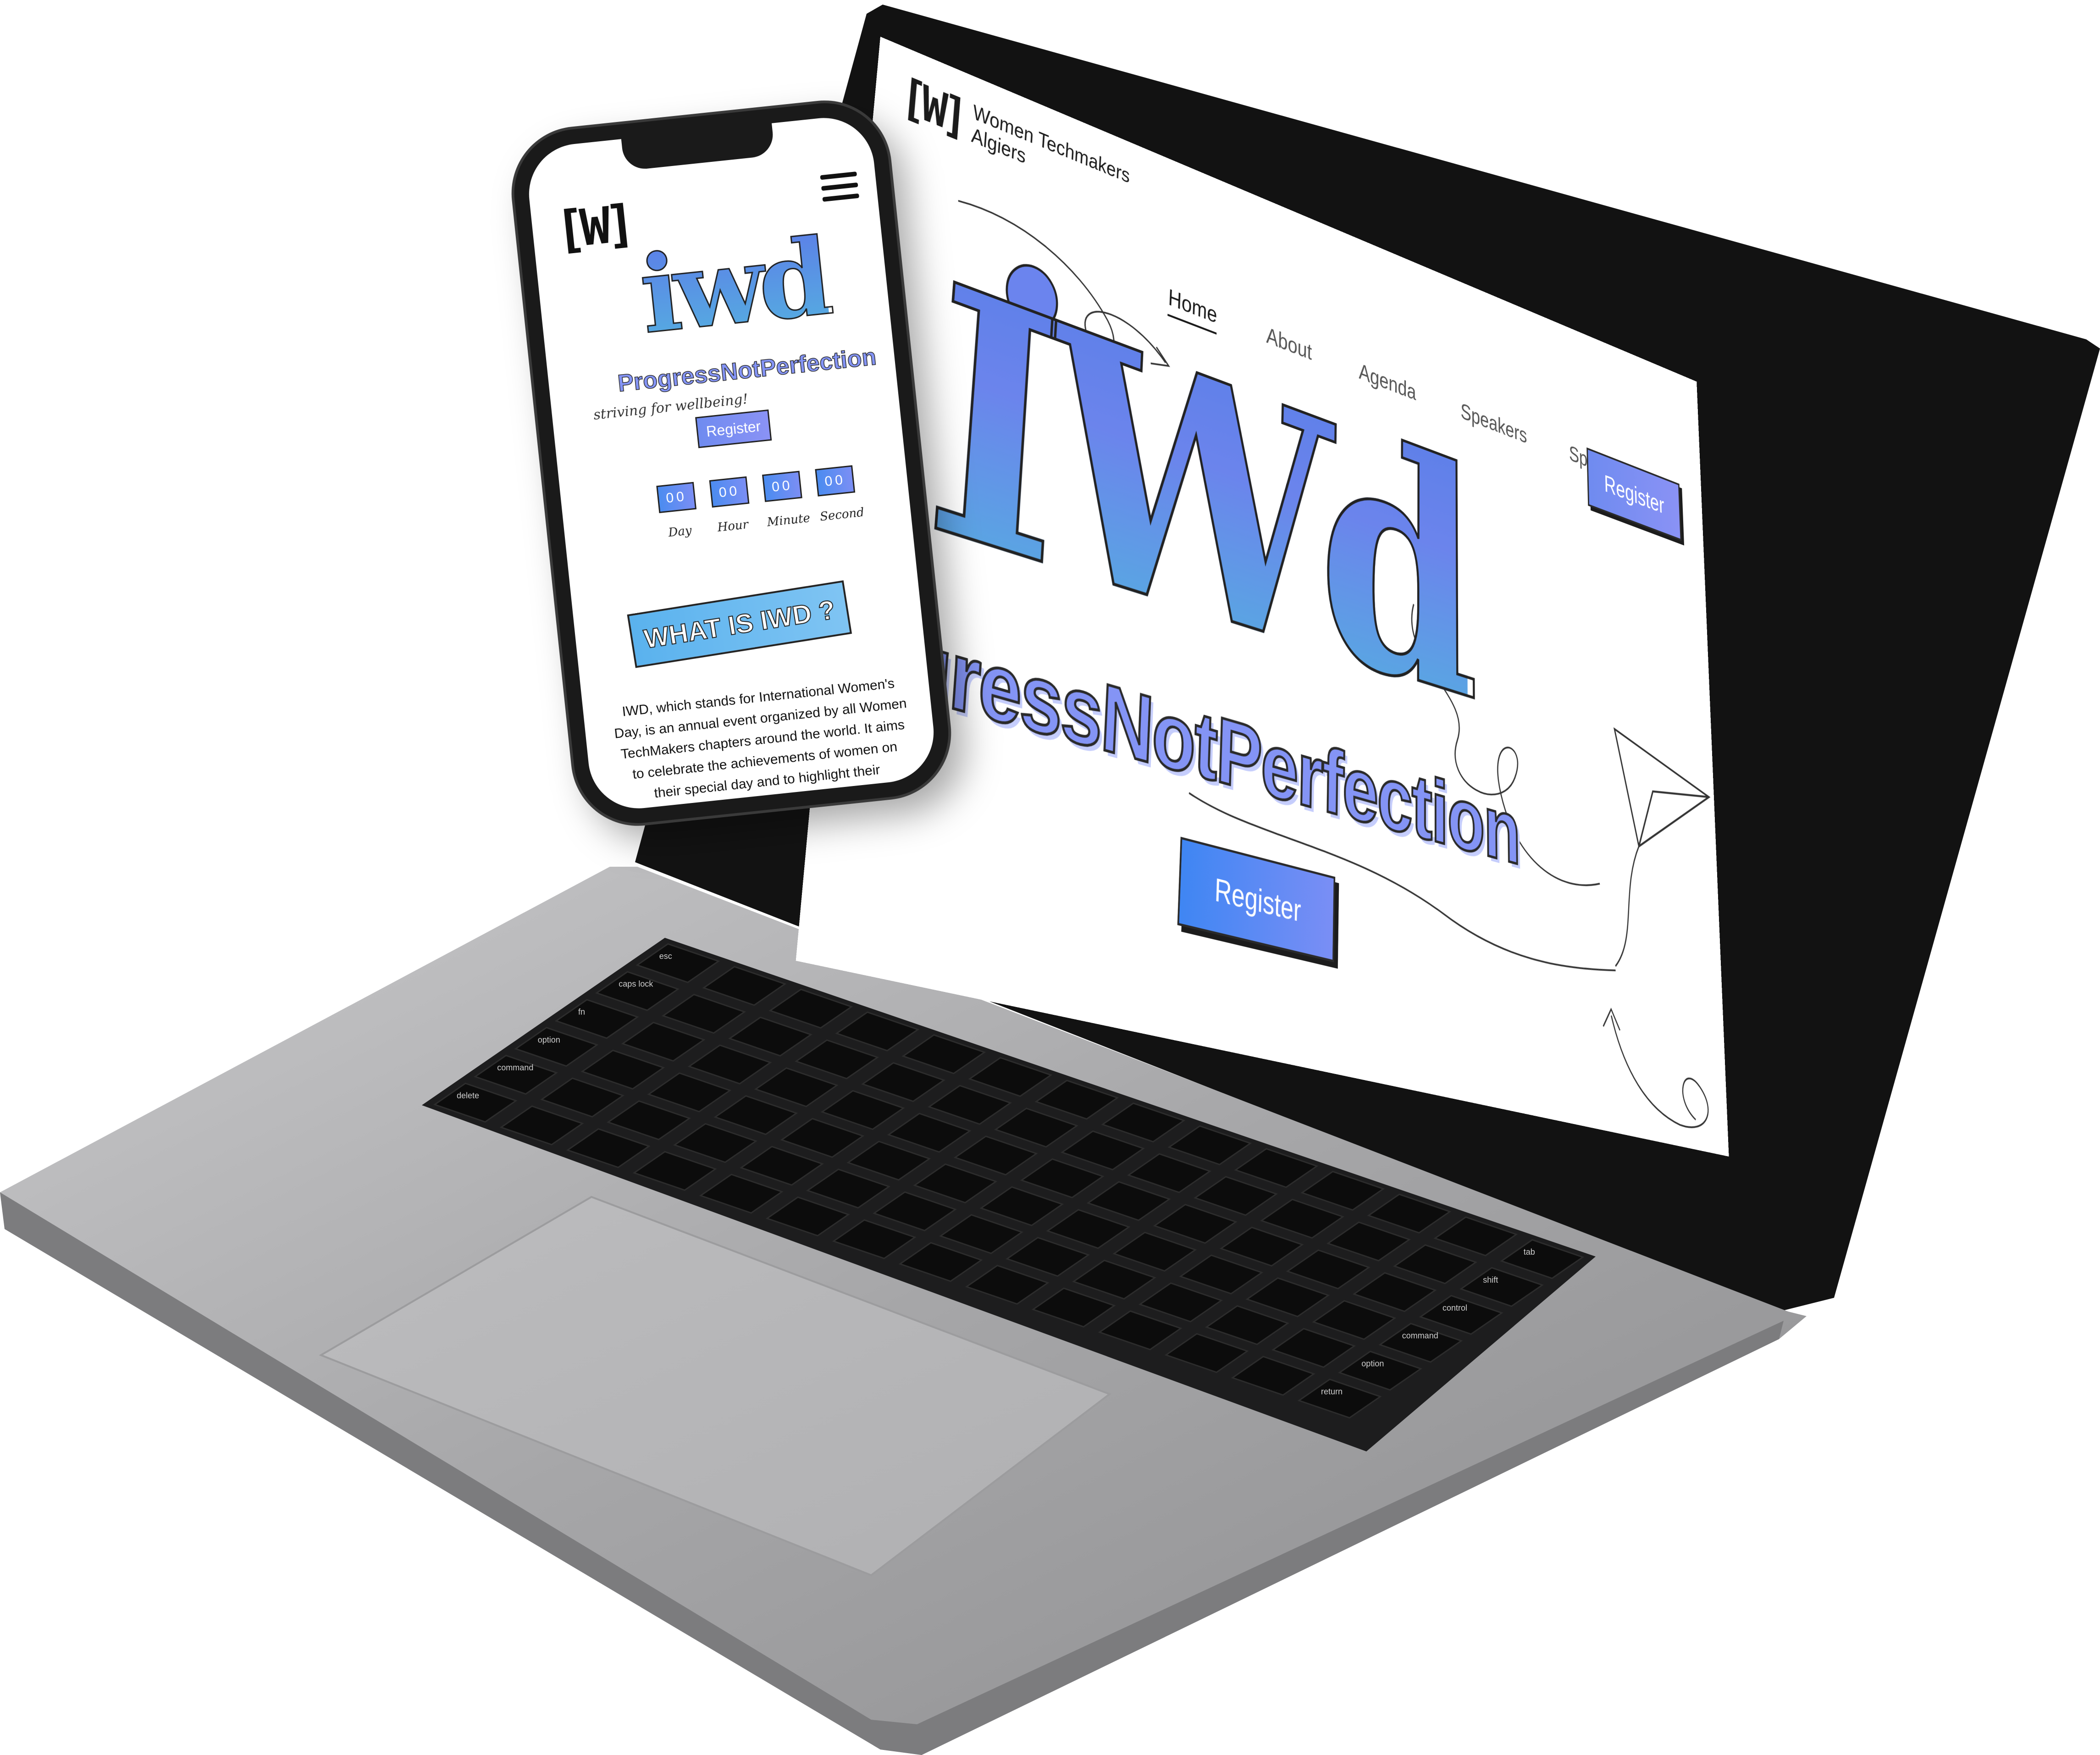 The image size is (2100, 1755). I want to click on keyboard-key-label: delete, so click(468, 1095).